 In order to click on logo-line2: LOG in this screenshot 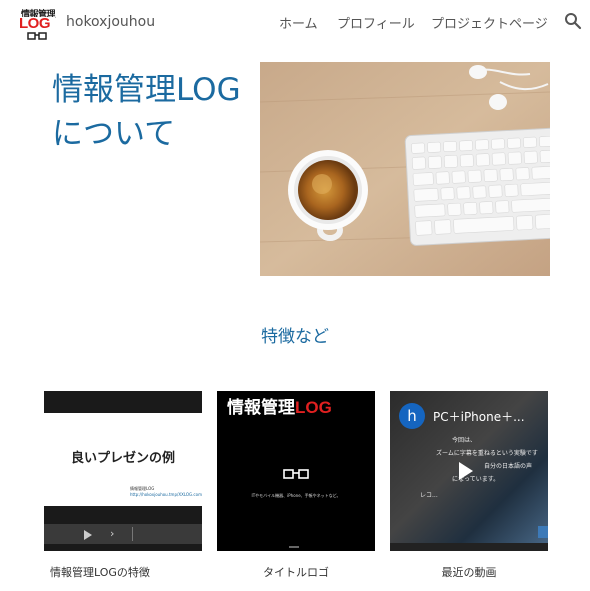, I will do `click(37, 23)`.